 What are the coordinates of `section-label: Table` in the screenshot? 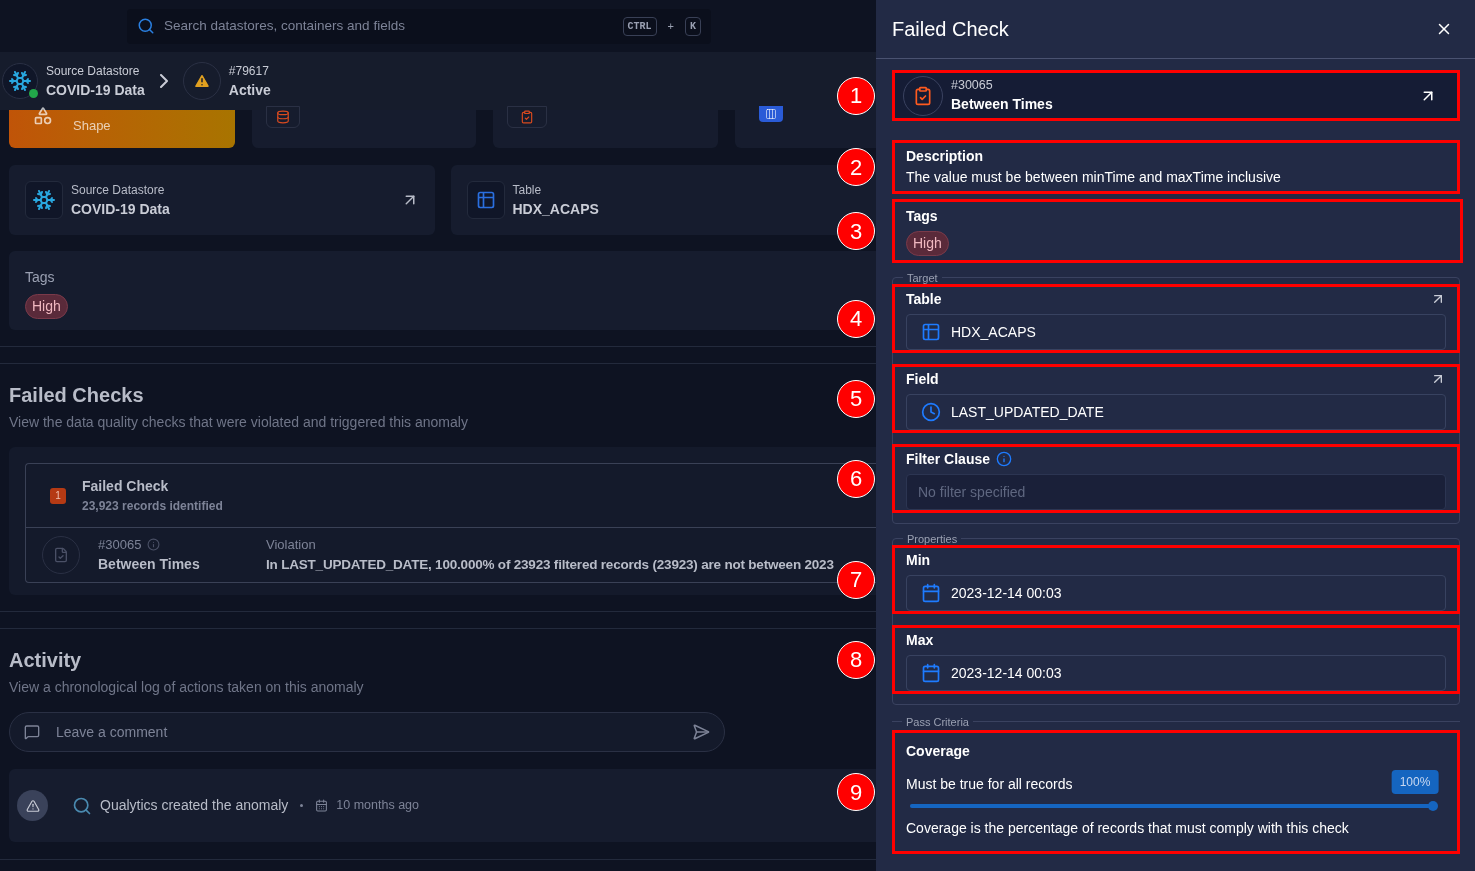 It's located at (924, 299).